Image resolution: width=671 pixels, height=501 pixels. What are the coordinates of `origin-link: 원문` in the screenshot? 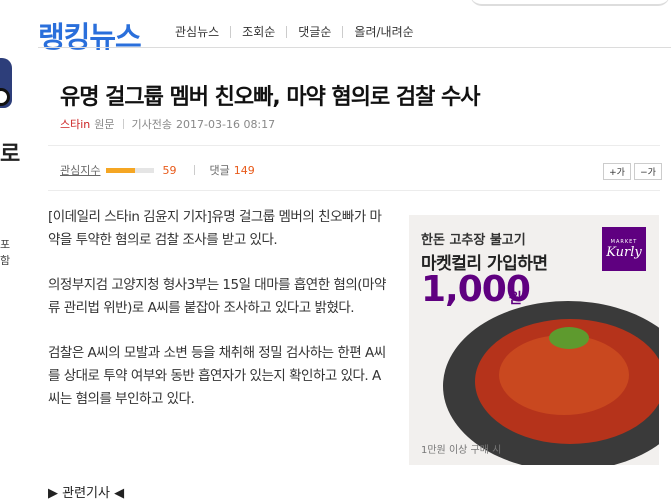 It's located at (104, 124).